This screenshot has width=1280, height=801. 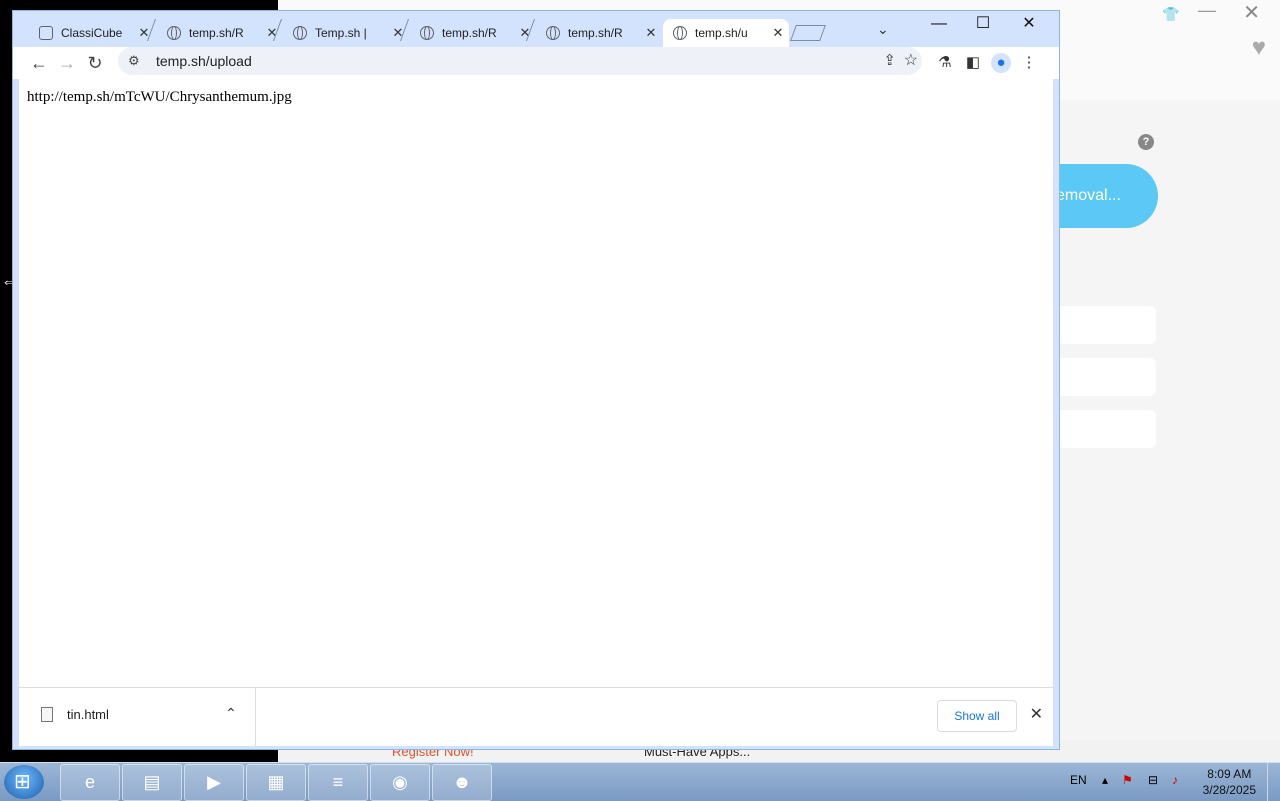 What do you see at coordinates (39, 63) in the screenshot?
I see `back-arrow-icon: ←` at bounding box center [39, 63].